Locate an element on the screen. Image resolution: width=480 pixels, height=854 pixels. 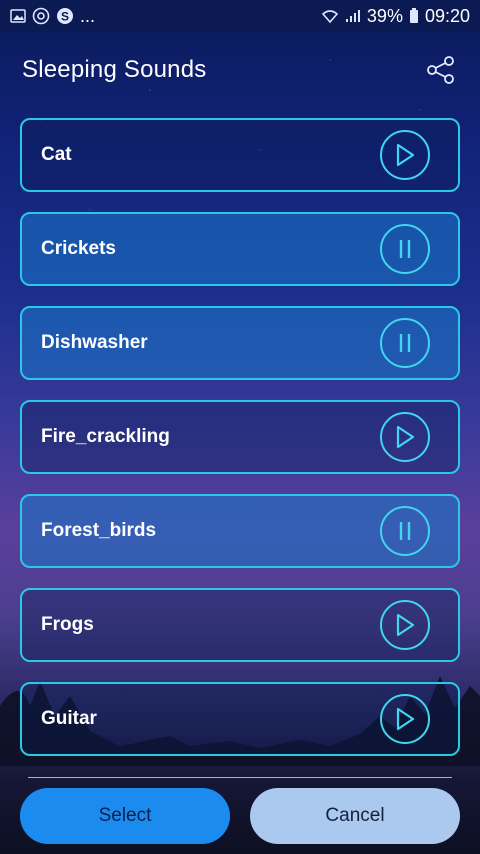
status-time: 09:20 is located at coordinates (447, 15).